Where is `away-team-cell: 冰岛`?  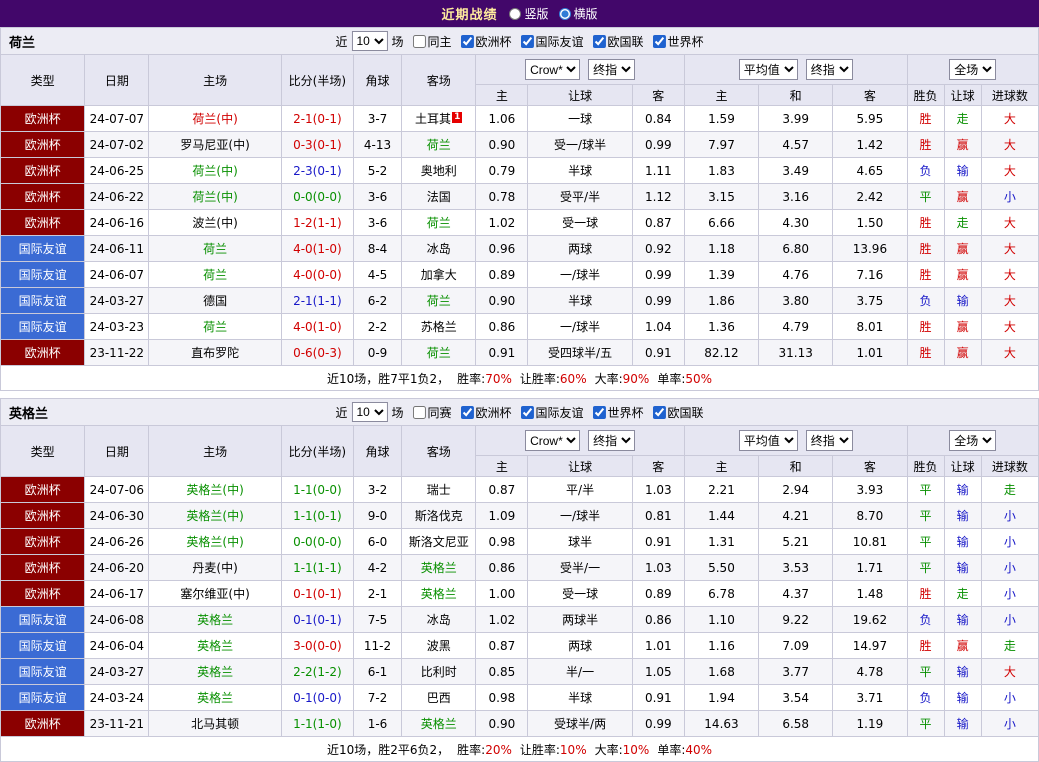 away-team-cell: 冰岛 is located at coordinates (439, 248).